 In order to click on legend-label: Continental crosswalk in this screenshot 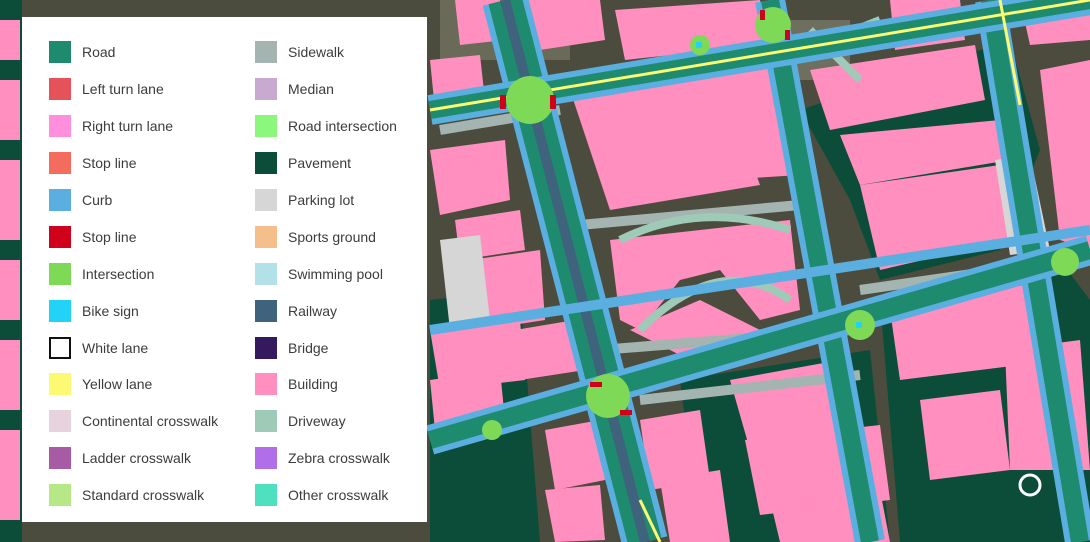, I will do `click(150, 421)`.